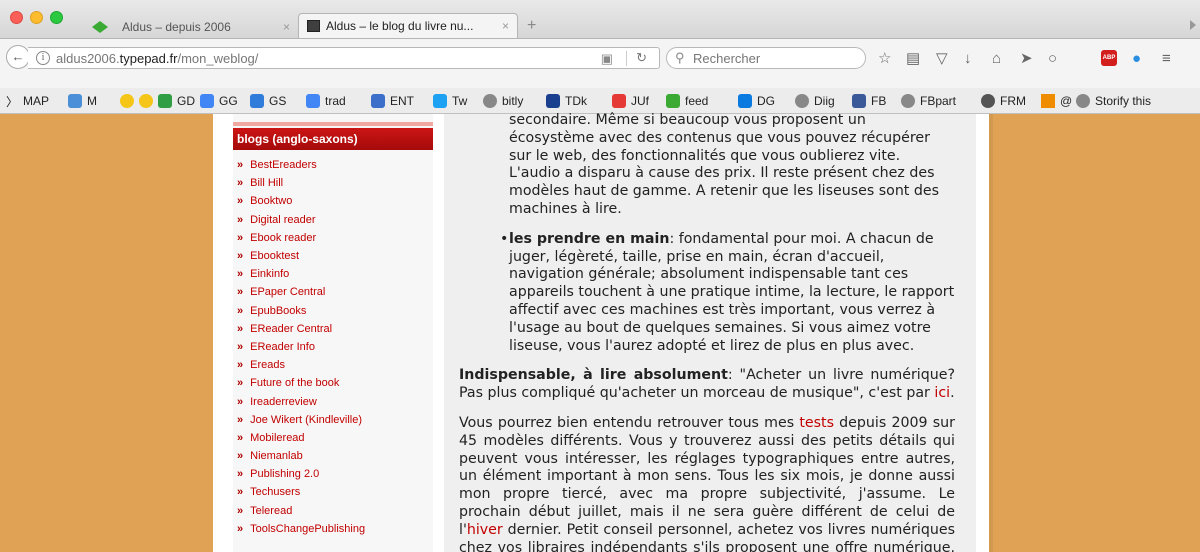 This screenshot has height=552, width=1200. What do you see at coordinates (815, 101) in the screenshot?
I see `bookmark-diig: Diig` at bounding box center [815, 101].